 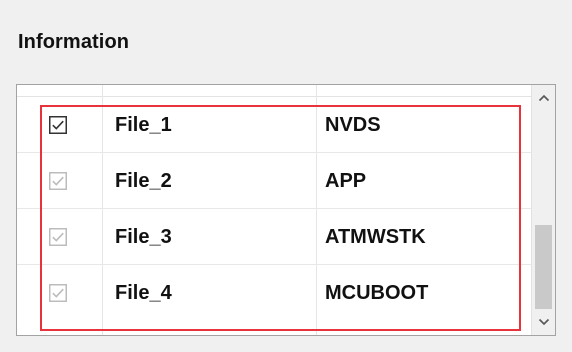 I want to click on list-header, so click(x=274, y=91).